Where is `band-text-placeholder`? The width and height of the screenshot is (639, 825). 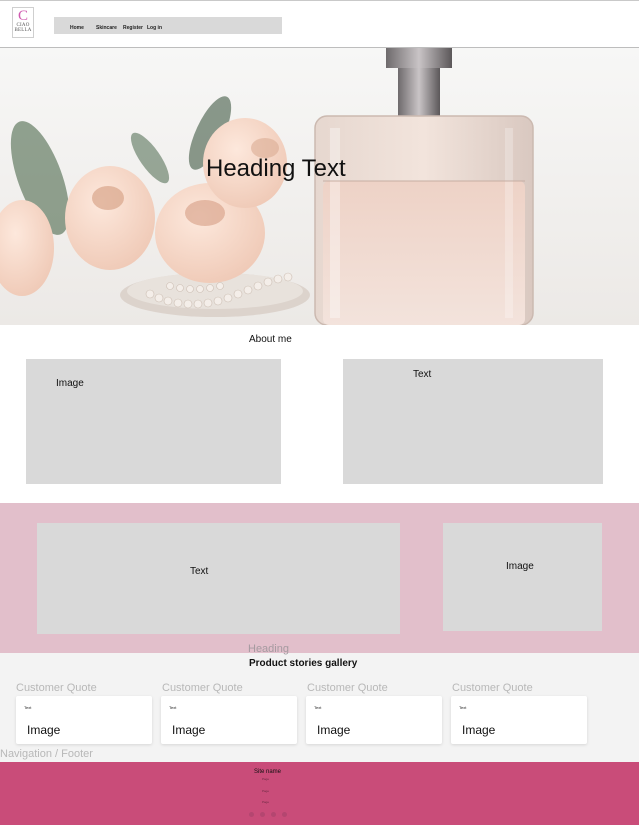
band-text-placeholder is located at coordinates (218, 578).